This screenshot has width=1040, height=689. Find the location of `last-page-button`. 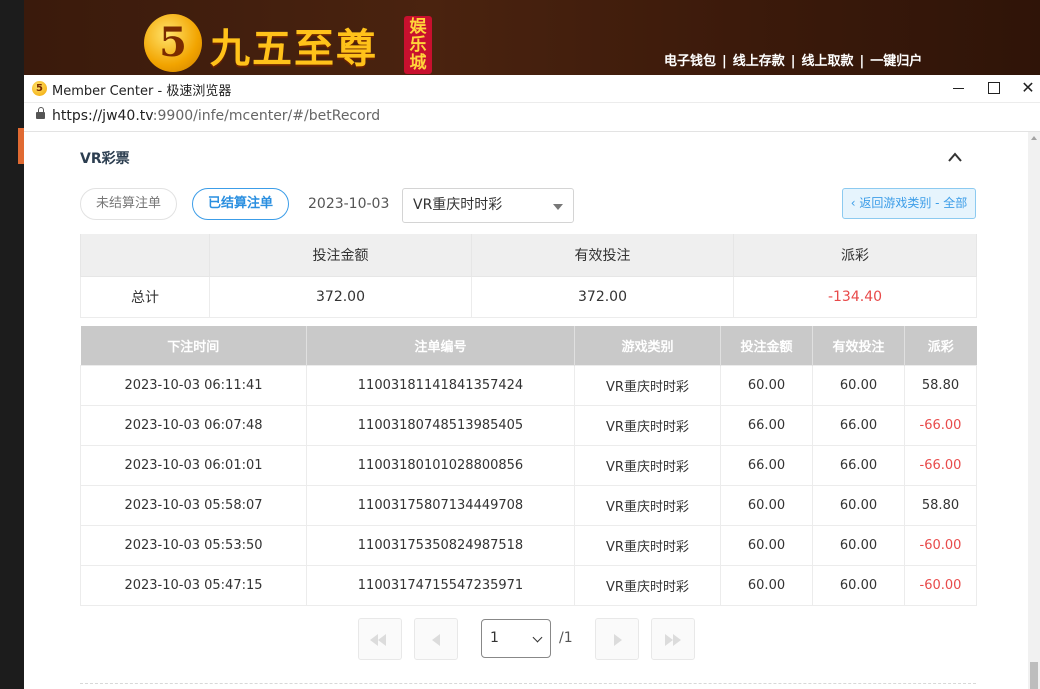

last-page-button is located at coordinates (673, 639).